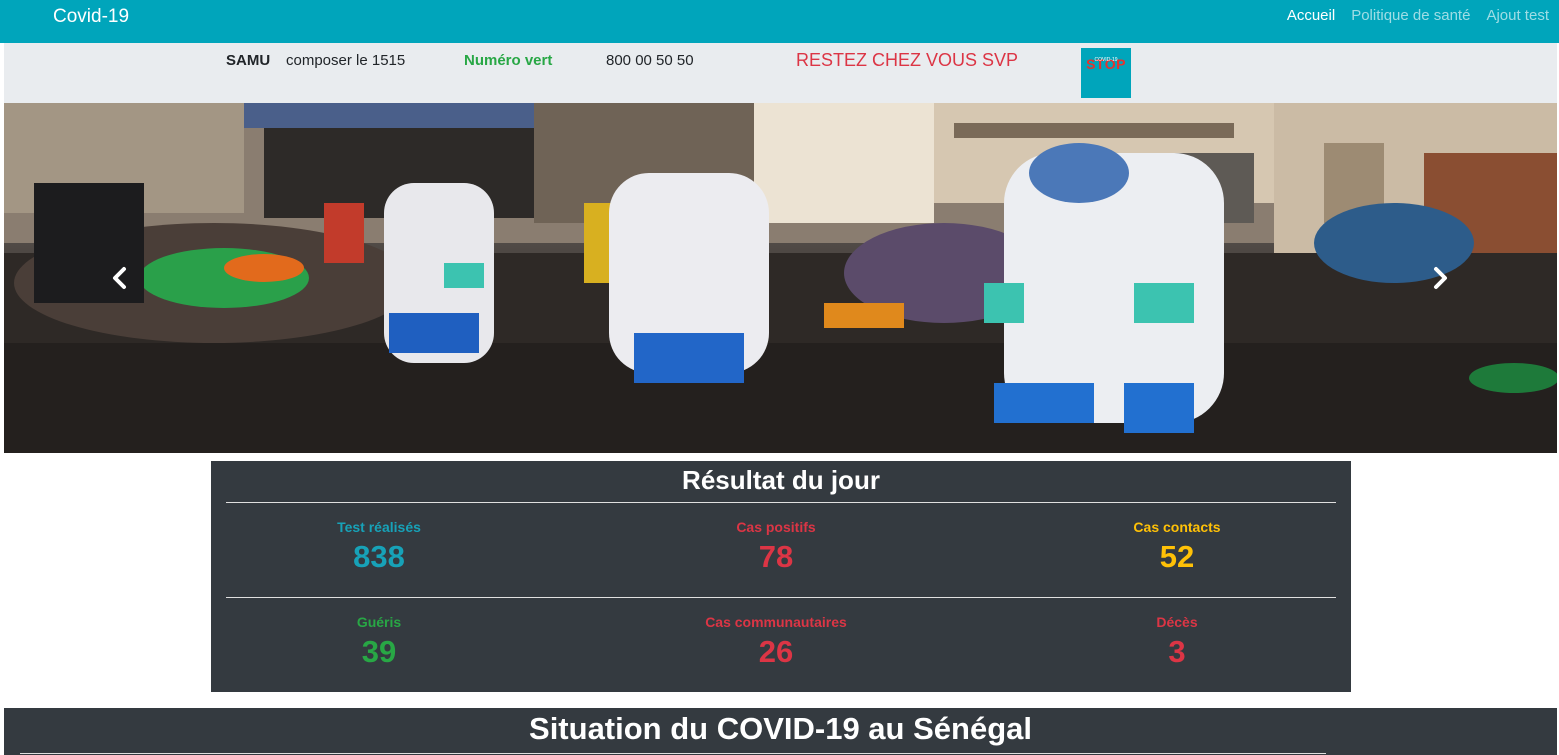  I want to click on stat-label: Test réalisés, so click(379, 527).